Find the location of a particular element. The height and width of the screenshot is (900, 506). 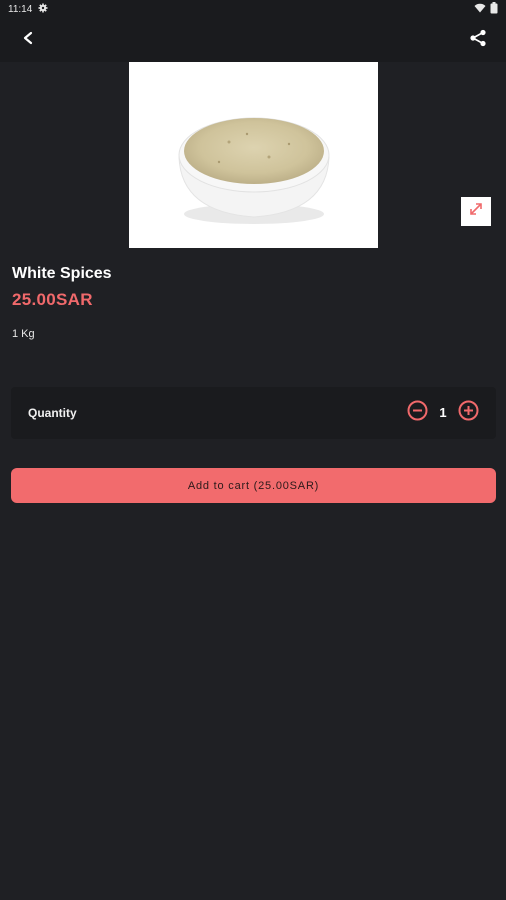

back-button is located at coordinates (28, 40).